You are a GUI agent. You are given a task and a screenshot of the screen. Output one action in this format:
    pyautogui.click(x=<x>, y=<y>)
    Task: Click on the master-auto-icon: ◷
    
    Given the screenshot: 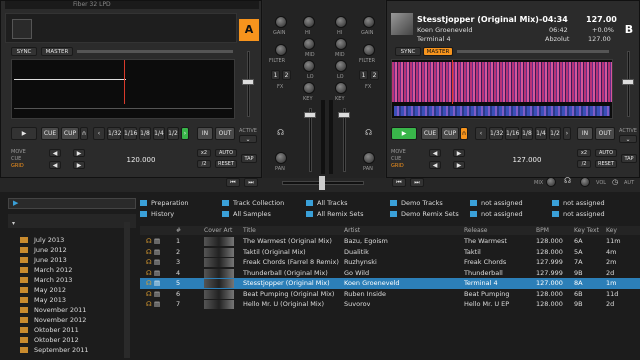 What is the action you would take?
    pyautogui.click(x=615, y=182)
    